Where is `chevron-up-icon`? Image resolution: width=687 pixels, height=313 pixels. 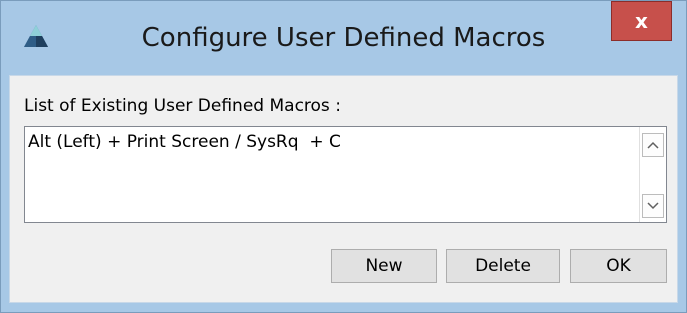
chevron-up-icon is located at coordinates (653, 145).